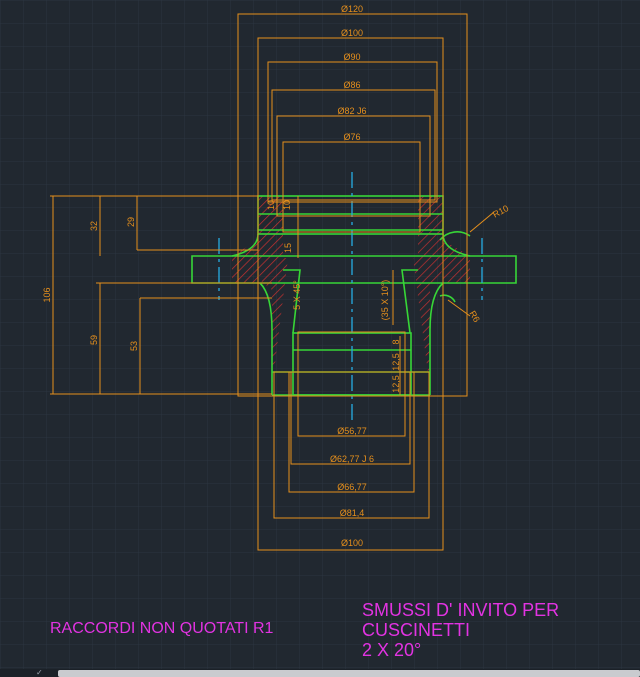 The image size is (640, 677). I want to click on dim-top-4: Ø82 J6, so click(351, 111).